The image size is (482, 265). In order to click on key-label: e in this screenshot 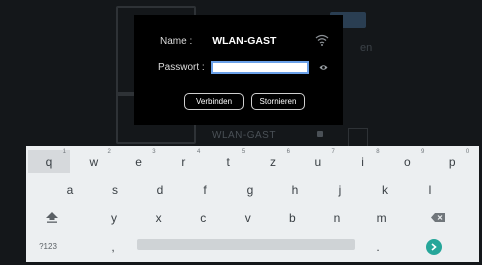, I will do `click(138, 161)`.